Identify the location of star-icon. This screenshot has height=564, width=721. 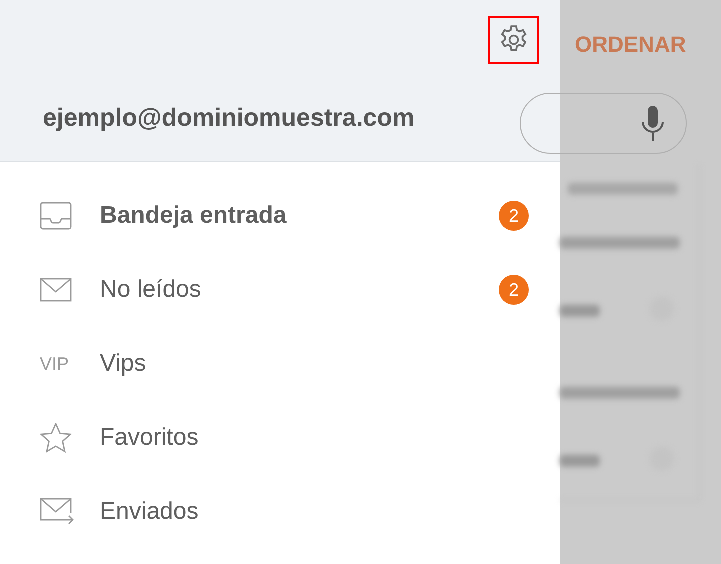
(56, 438).